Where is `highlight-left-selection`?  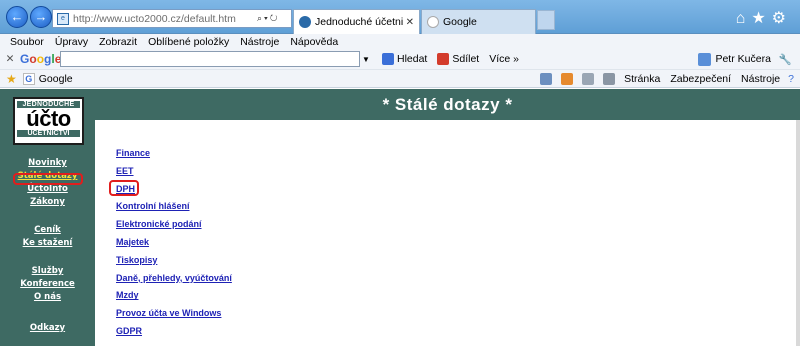 highlight-left-selection is located at coordinates (48, 179).